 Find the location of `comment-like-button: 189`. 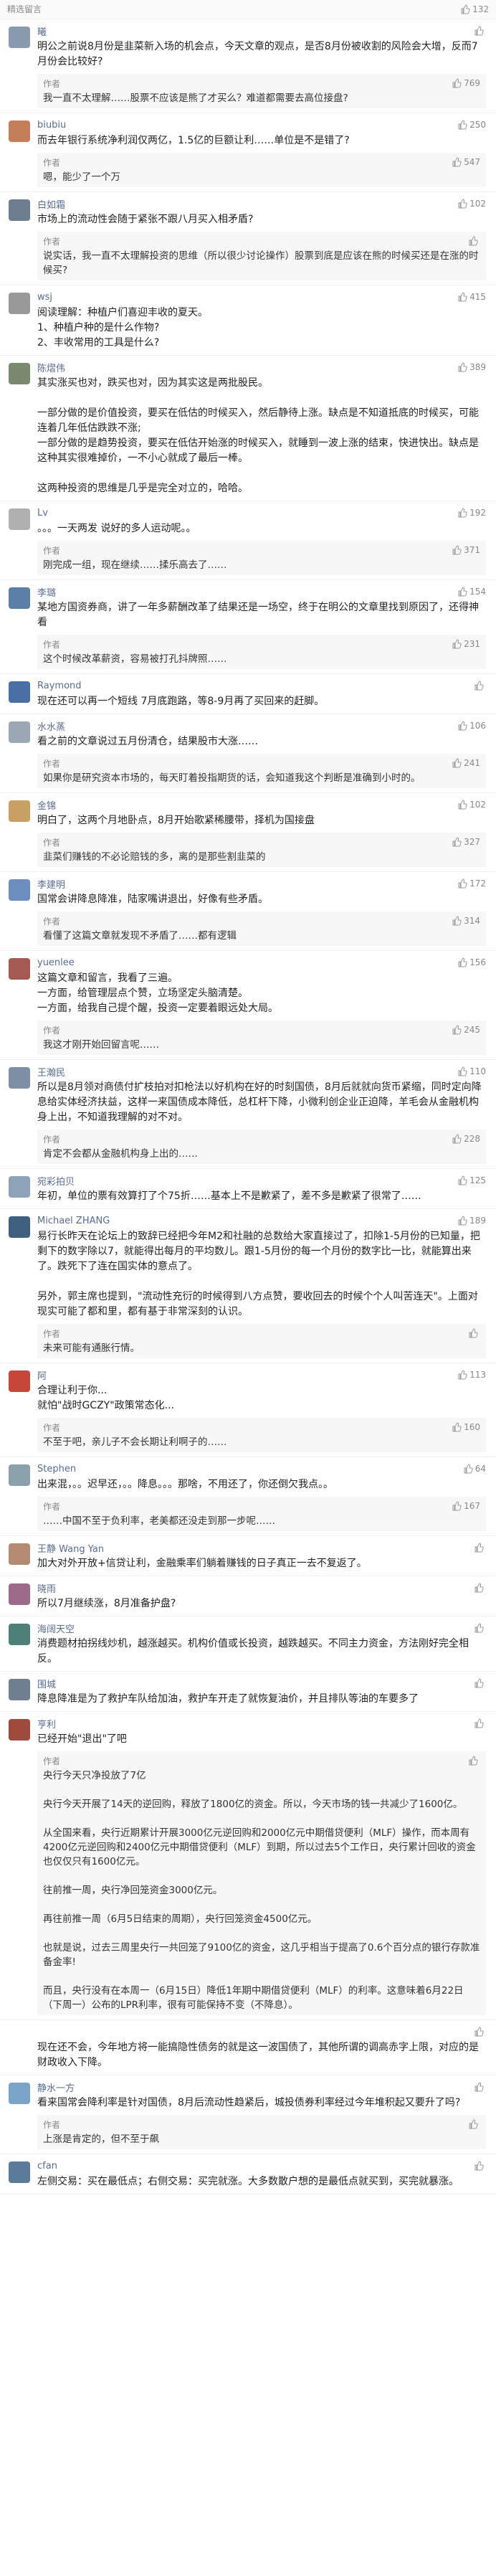

comment-like-button: 189 is located at coordinates (471, 1221).